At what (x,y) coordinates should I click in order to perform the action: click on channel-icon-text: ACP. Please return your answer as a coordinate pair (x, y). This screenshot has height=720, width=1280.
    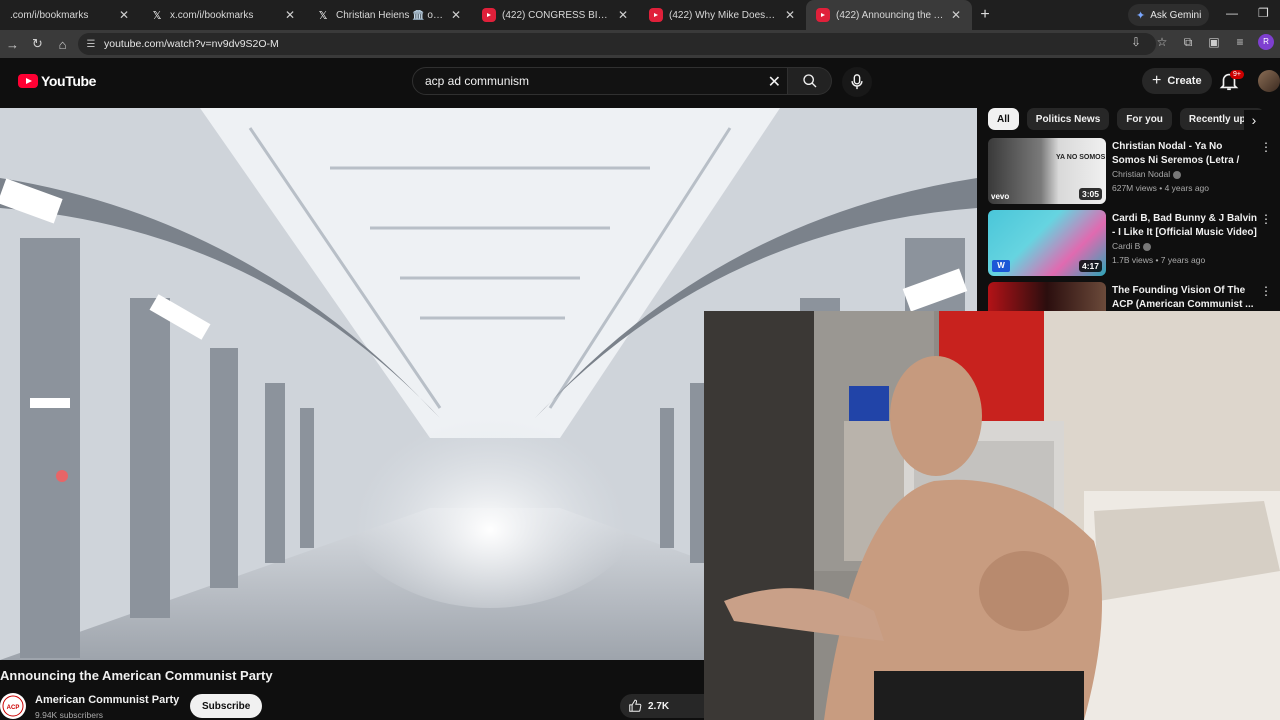
    Looking at the image, I should click on (13, 708).